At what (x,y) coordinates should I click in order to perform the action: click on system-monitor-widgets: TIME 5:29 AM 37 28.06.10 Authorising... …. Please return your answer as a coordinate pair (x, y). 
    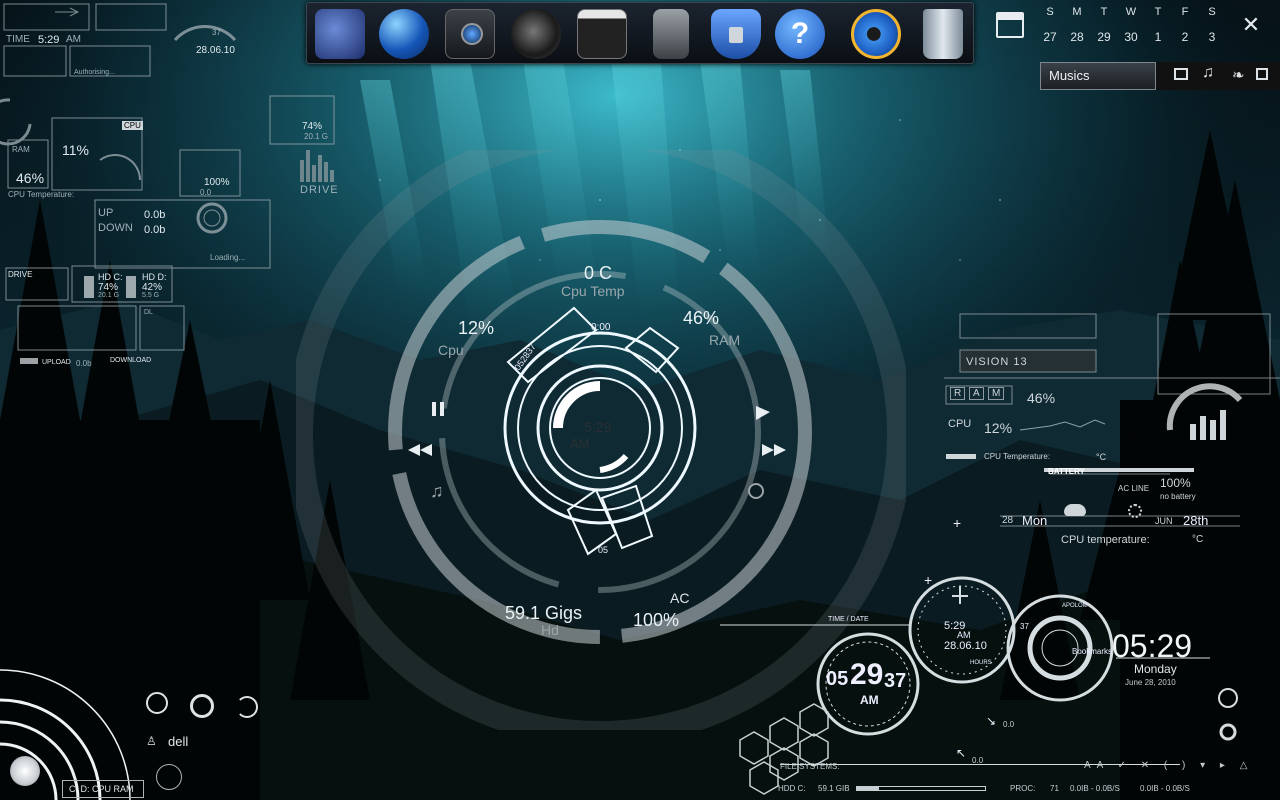
    Looking at the image, I should click on (170, 190).